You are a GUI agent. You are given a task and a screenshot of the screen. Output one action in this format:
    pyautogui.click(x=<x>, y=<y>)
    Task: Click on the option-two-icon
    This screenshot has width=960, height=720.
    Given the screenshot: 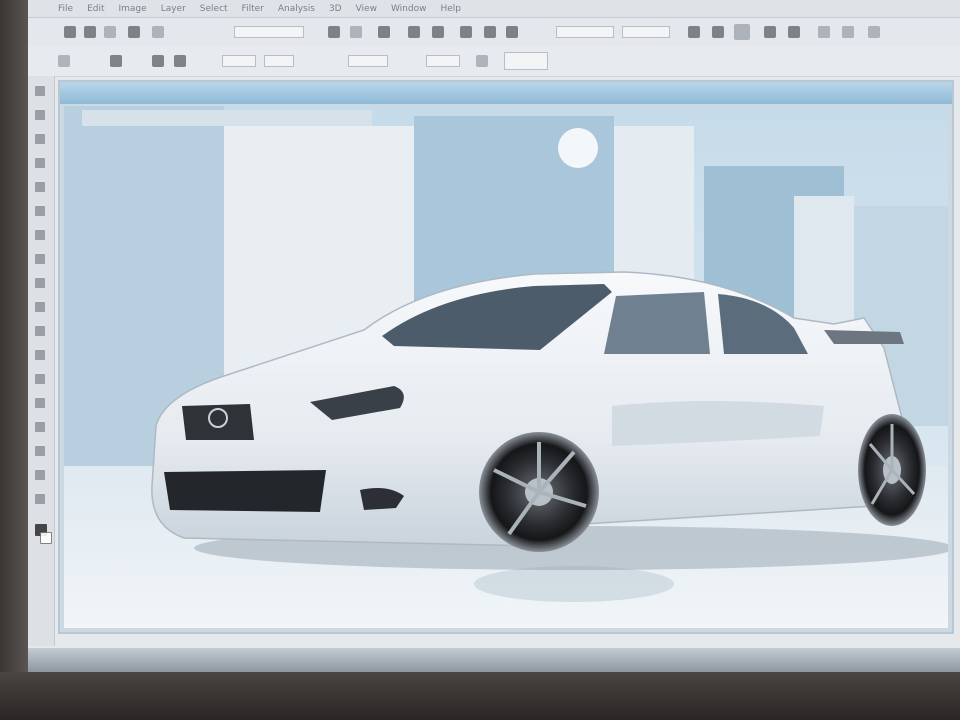 What is the action you would take?
    pyautogui.click(x=158, y=61)
    